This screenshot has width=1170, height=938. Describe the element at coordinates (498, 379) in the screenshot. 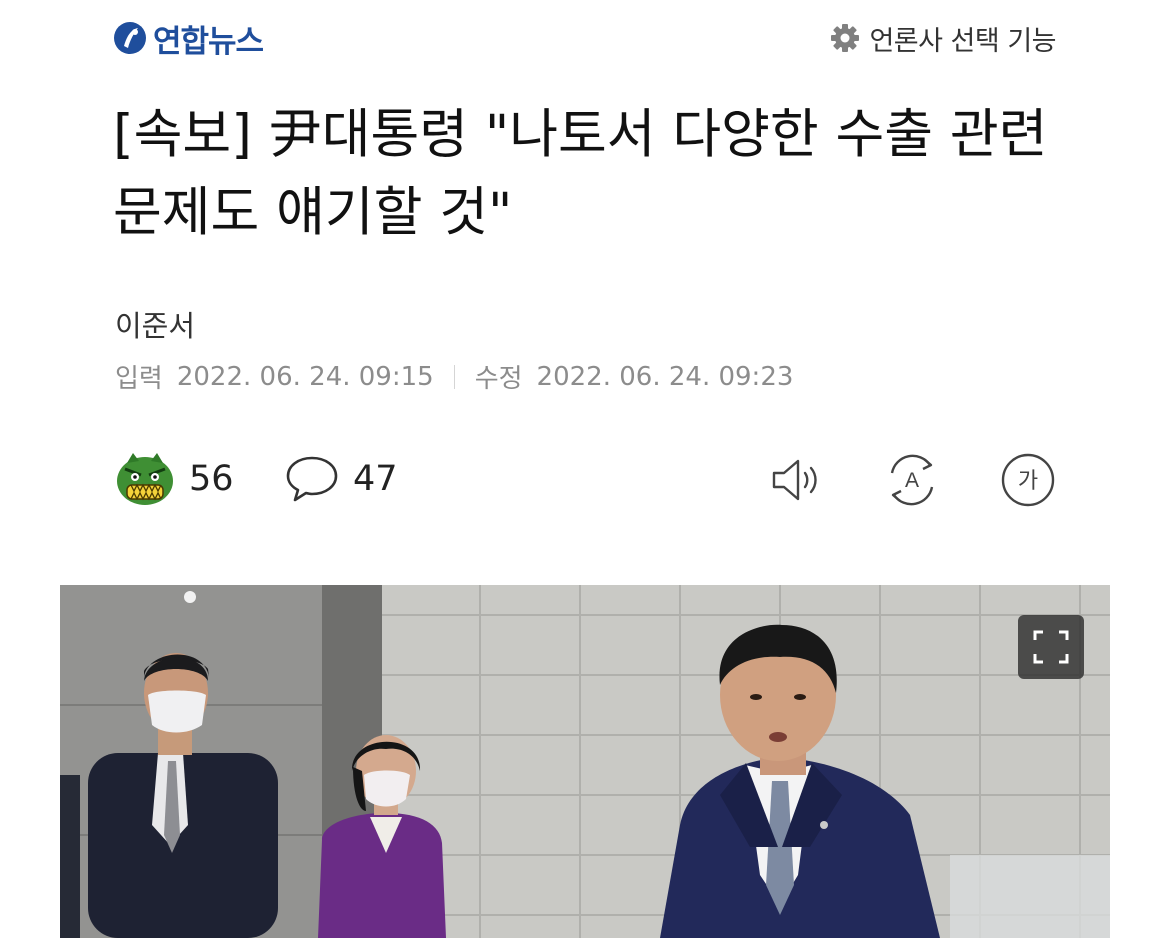

I see `modified-label: 수정` at that location.